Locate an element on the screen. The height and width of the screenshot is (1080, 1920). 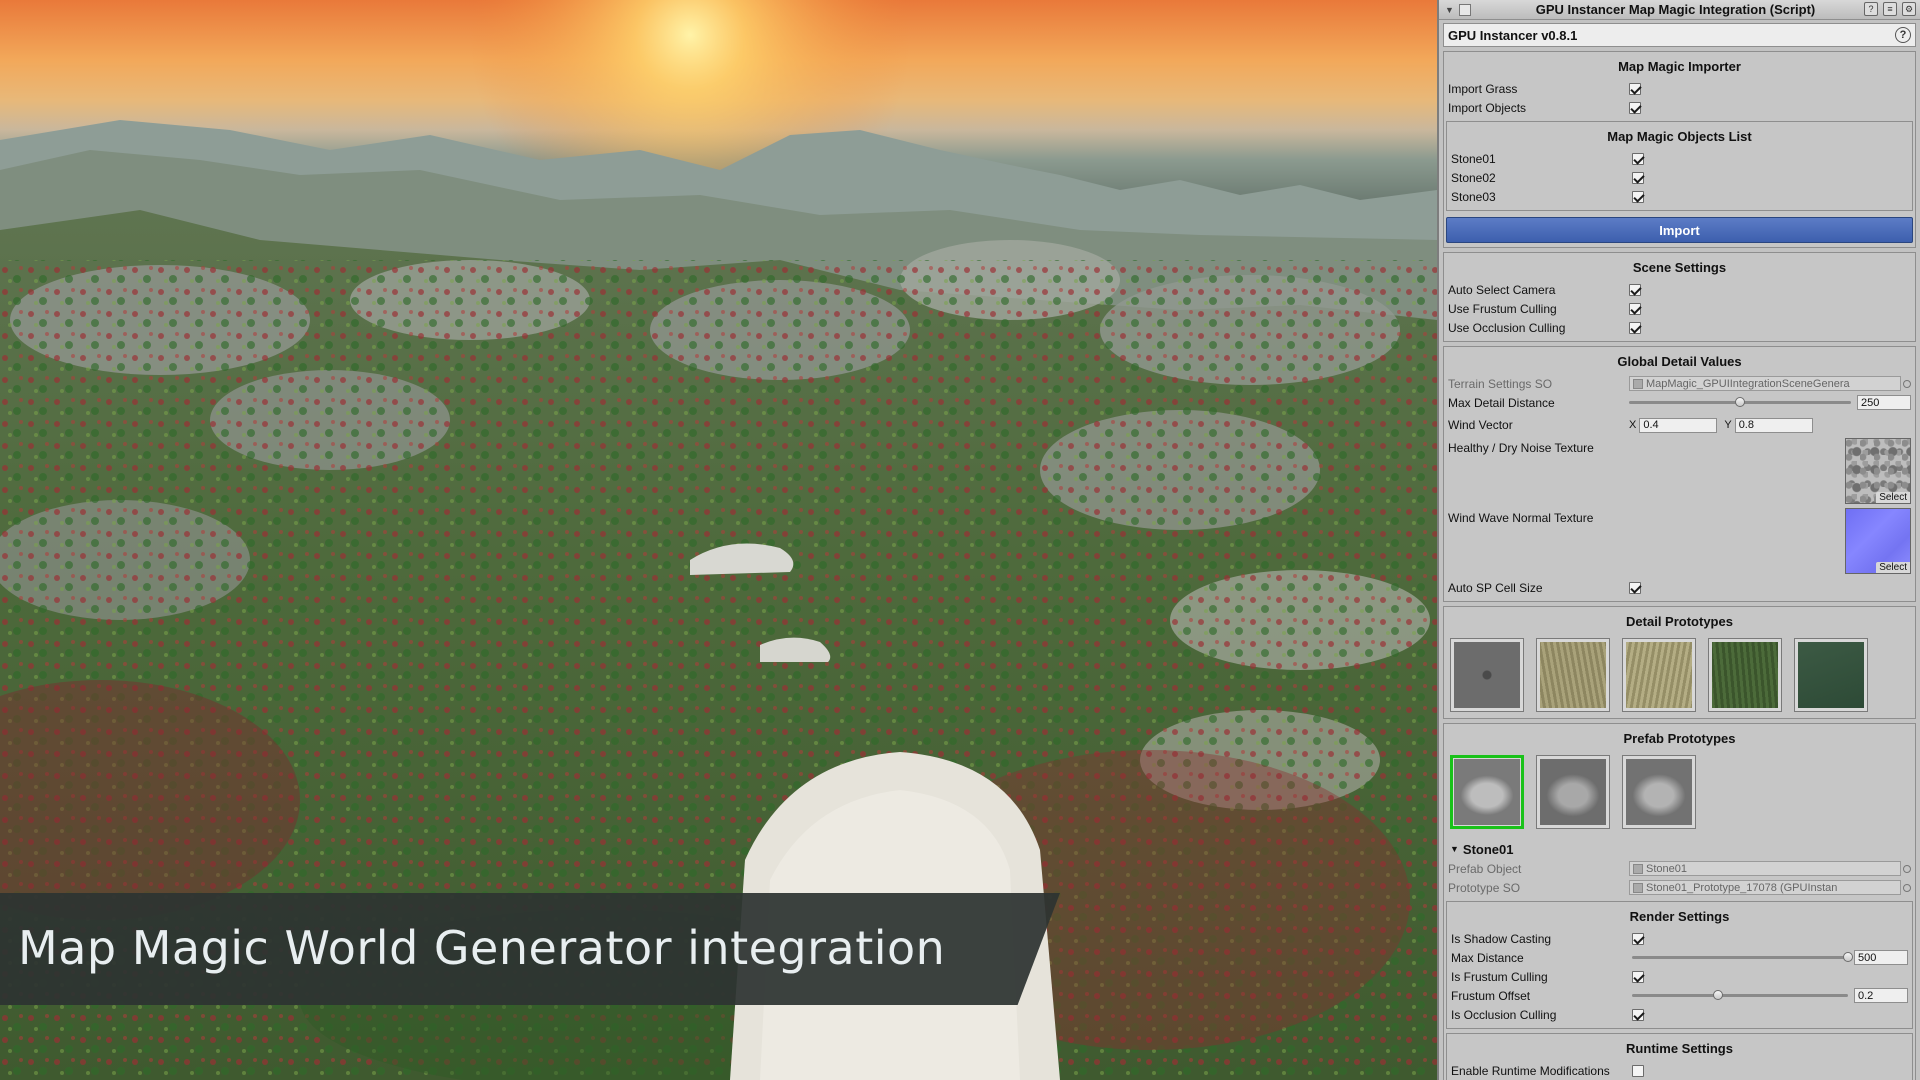
shadow-casting-label: Is Shadow Casting is located at coordinates (1501, 938).